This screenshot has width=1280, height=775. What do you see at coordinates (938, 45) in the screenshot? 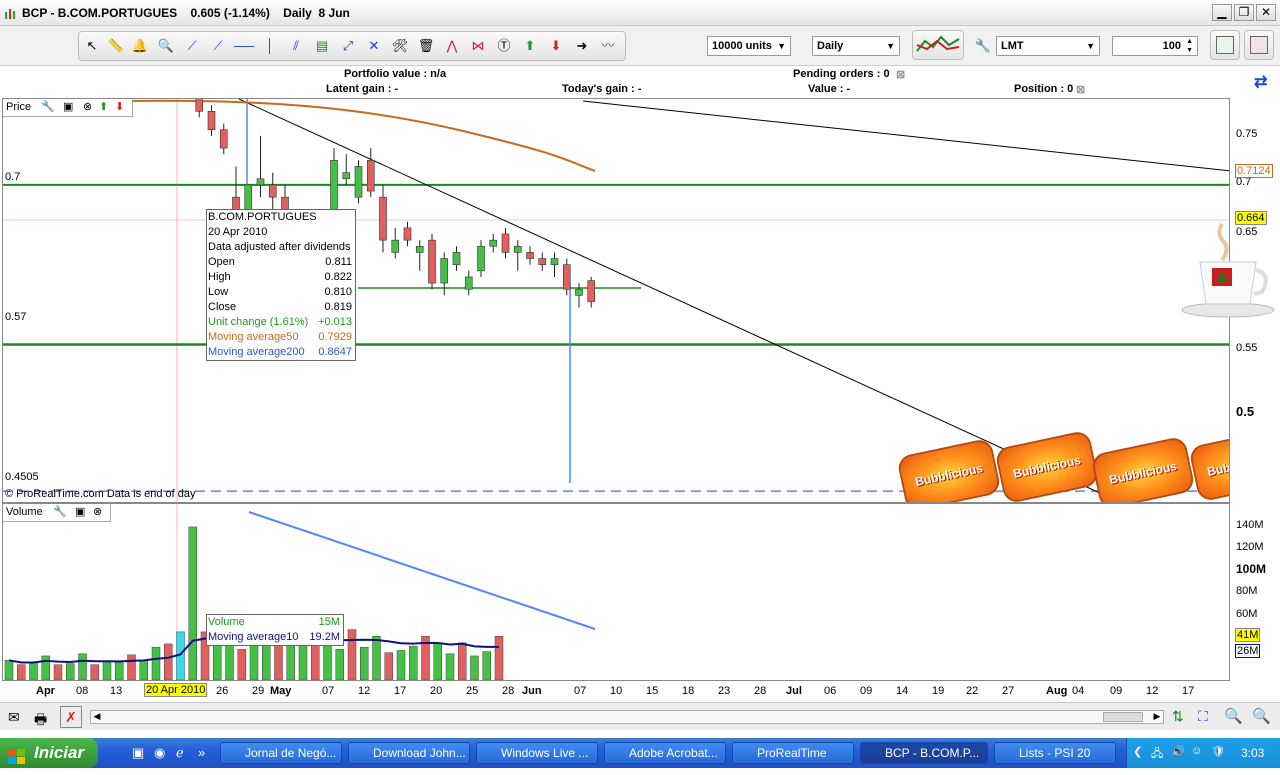
I see `indicators-button` at bounding box center [938, 45].